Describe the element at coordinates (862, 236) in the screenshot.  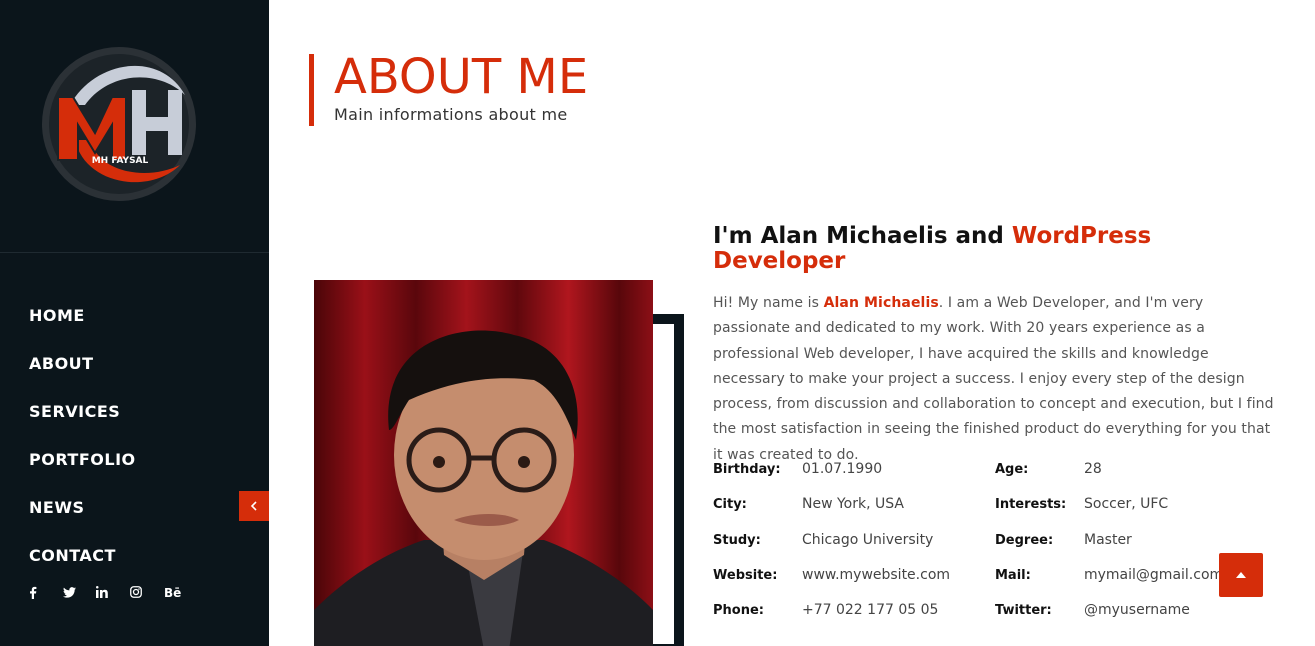
I see `intro-title-prefix: I'm Alan Michaelis and` at that location.